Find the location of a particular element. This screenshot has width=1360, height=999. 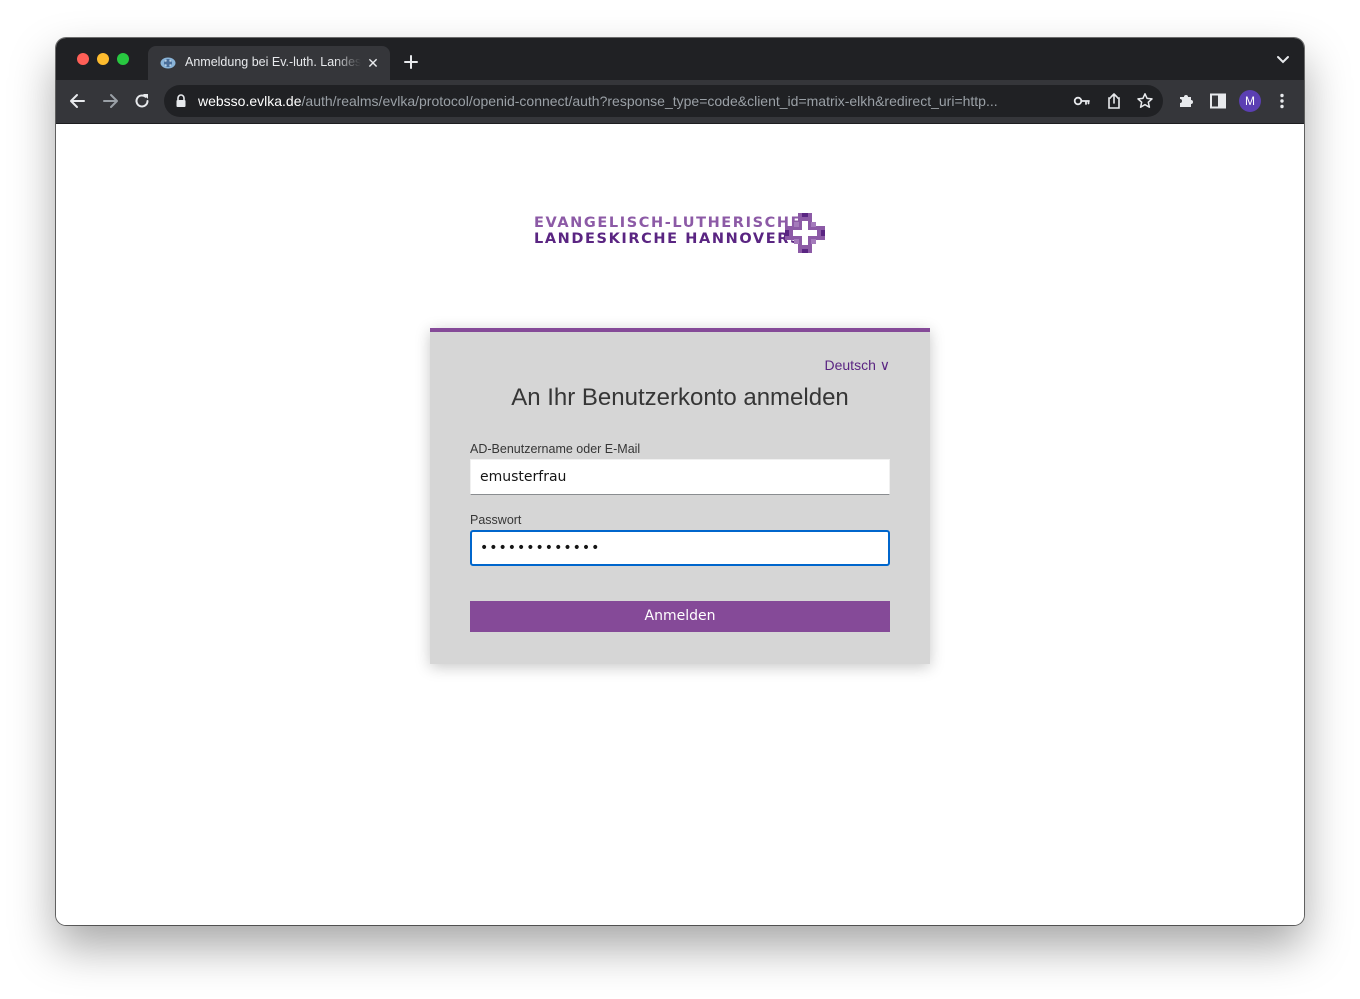

share-icon is located at coordinates (1114, 101).